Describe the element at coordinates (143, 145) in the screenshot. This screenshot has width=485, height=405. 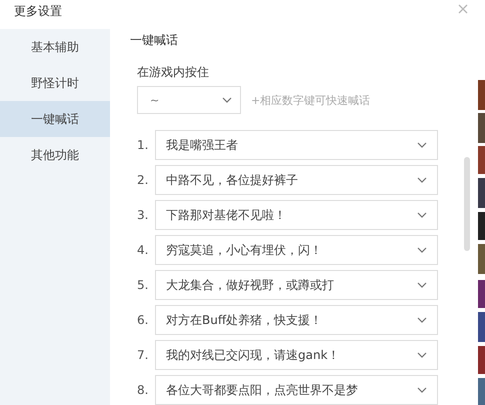
I see `phrase-number: 1.` at that location.